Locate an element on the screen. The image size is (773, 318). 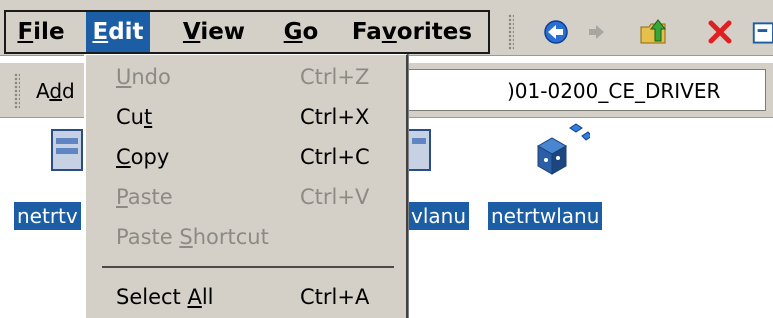
select-all-rest: ll is located at coordinates (207, 297).